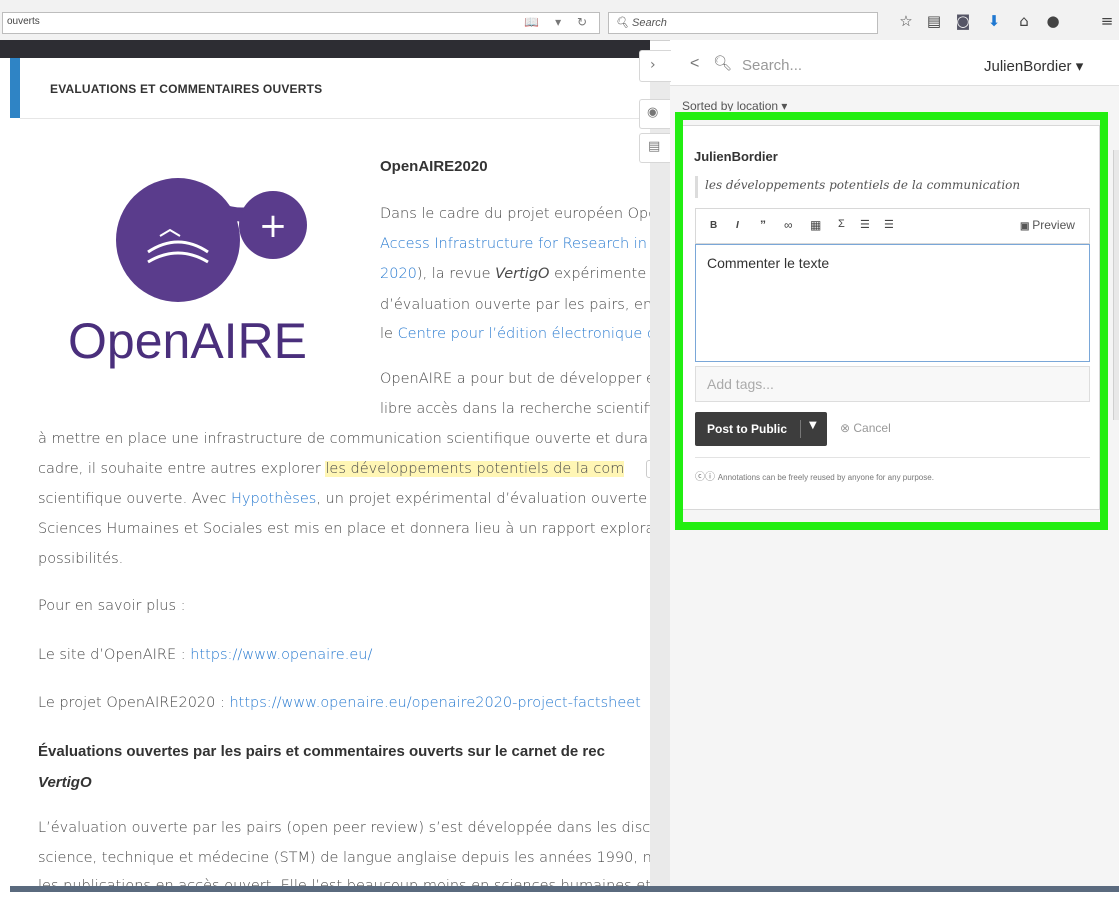 Image resolution: width=1119 pixels, height=897 pixels. I want to click on subheading-italic: VertigO, so click(65, 782).